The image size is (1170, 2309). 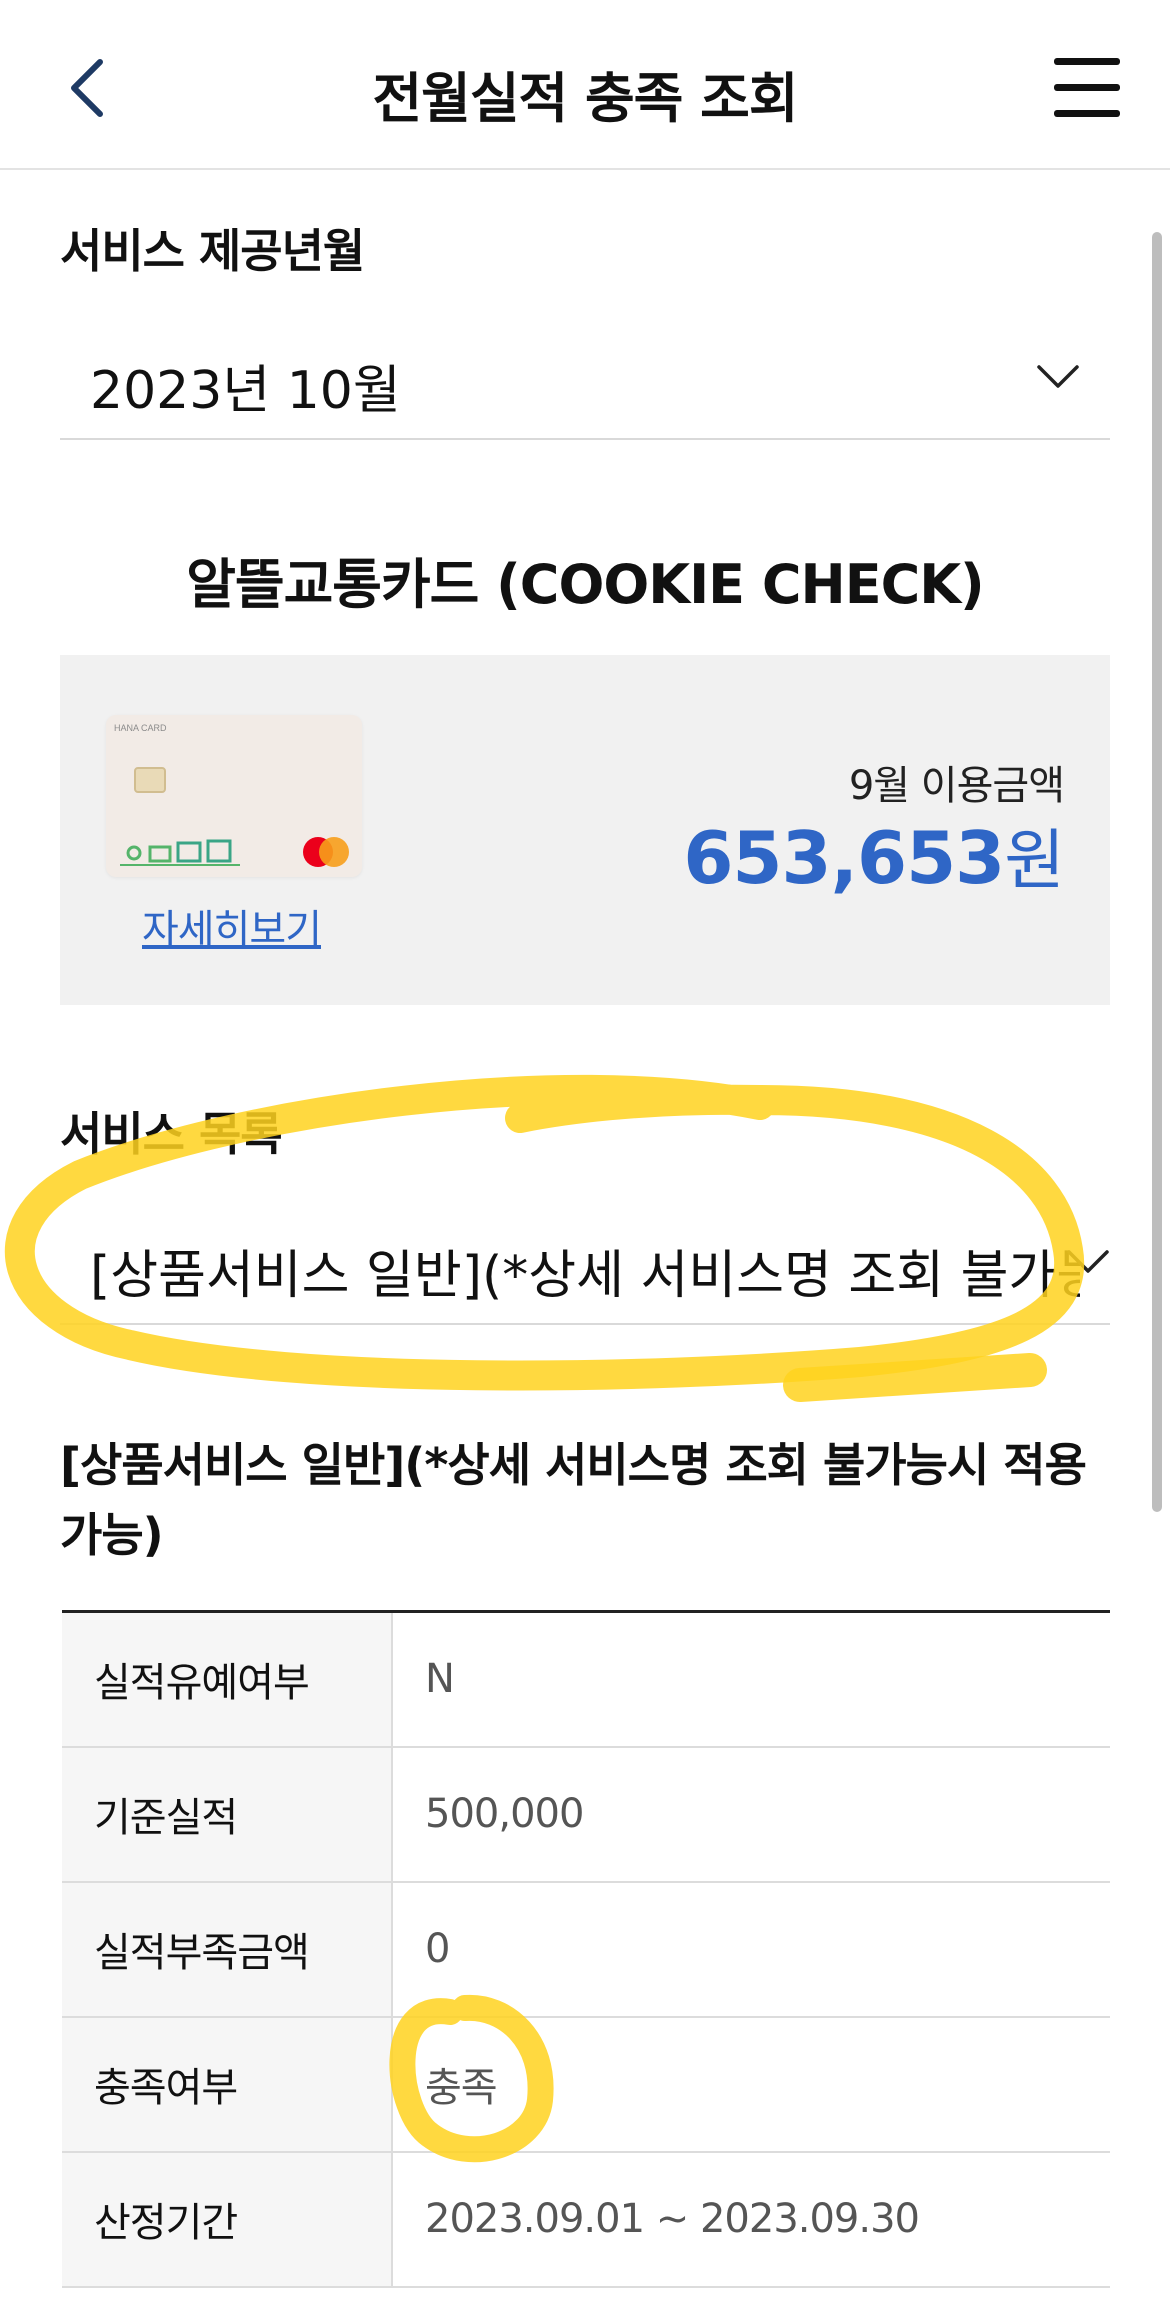 I want to click on table-row: 실적유예여부 N, so click(x=586, y=1679).